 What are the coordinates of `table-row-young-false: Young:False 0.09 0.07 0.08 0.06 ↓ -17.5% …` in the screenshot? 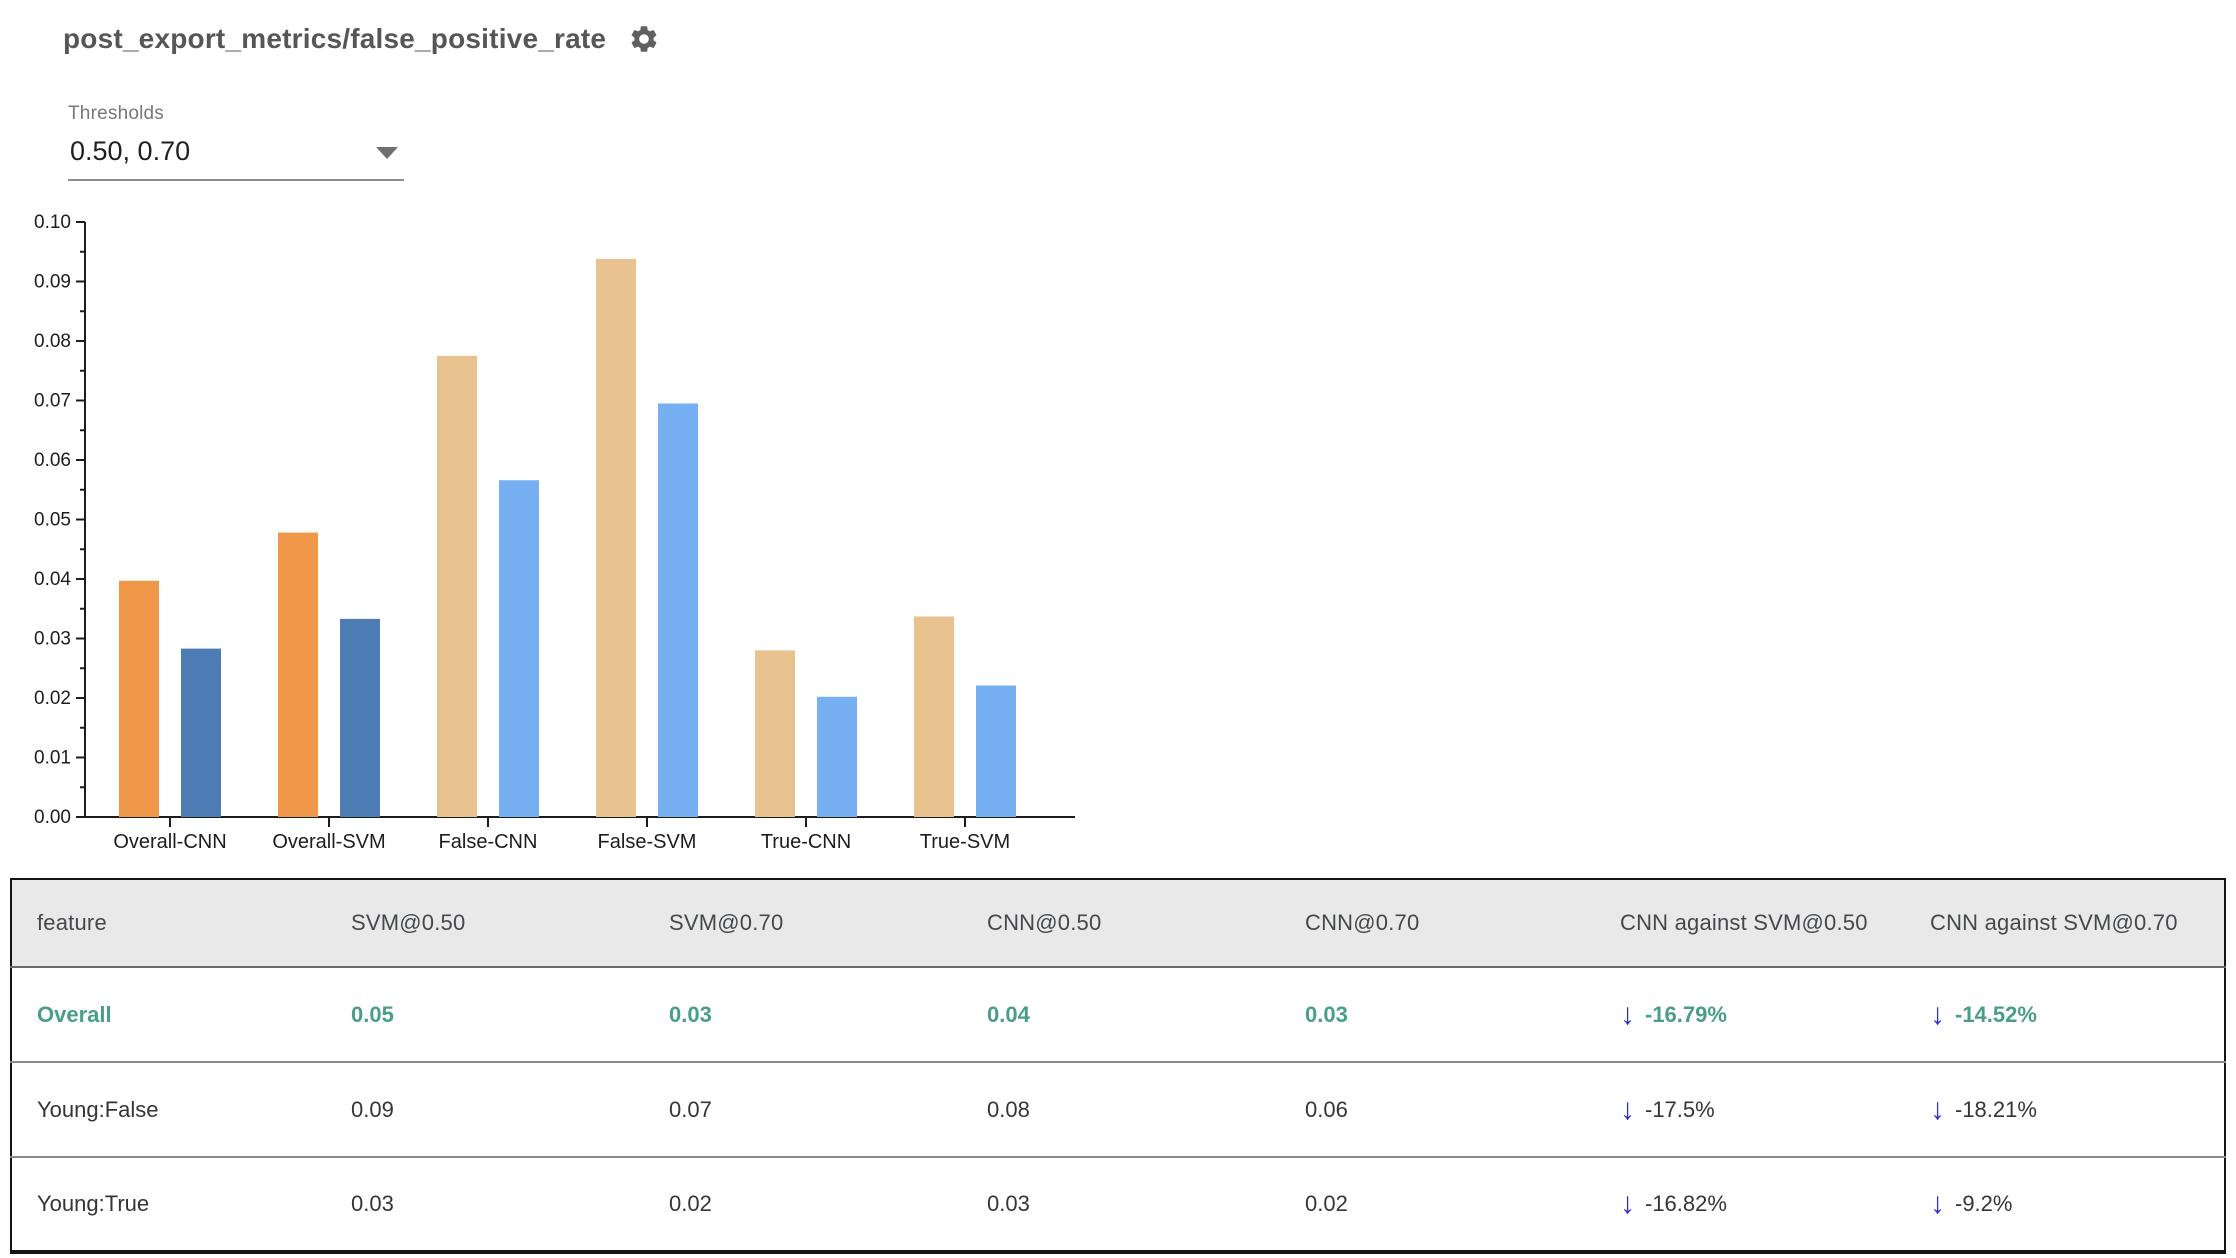 It's located at (1118, 1110).